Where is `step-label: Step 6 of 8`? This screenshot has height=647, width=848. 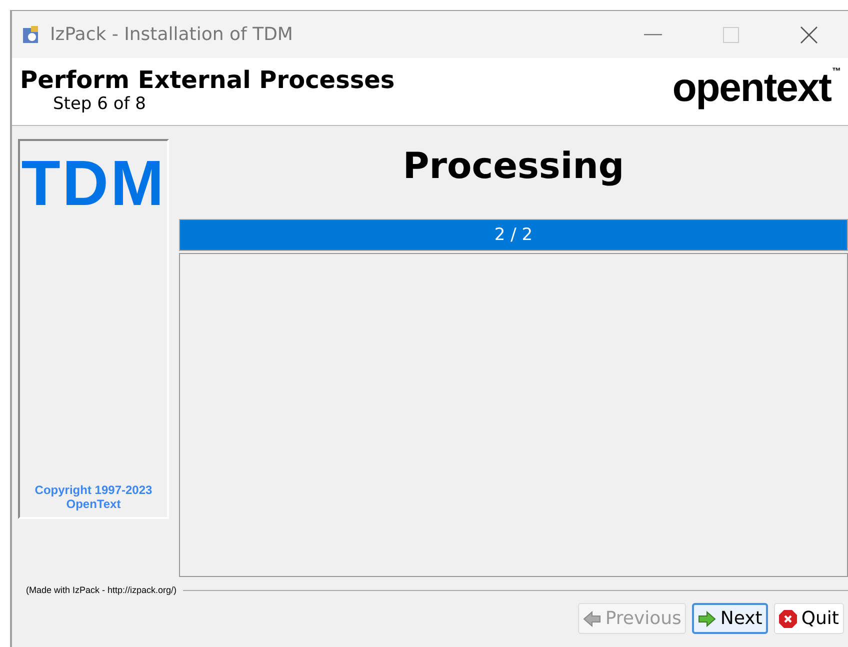 step-label: Step 6 of 8 is located at coordinates (100, 104).